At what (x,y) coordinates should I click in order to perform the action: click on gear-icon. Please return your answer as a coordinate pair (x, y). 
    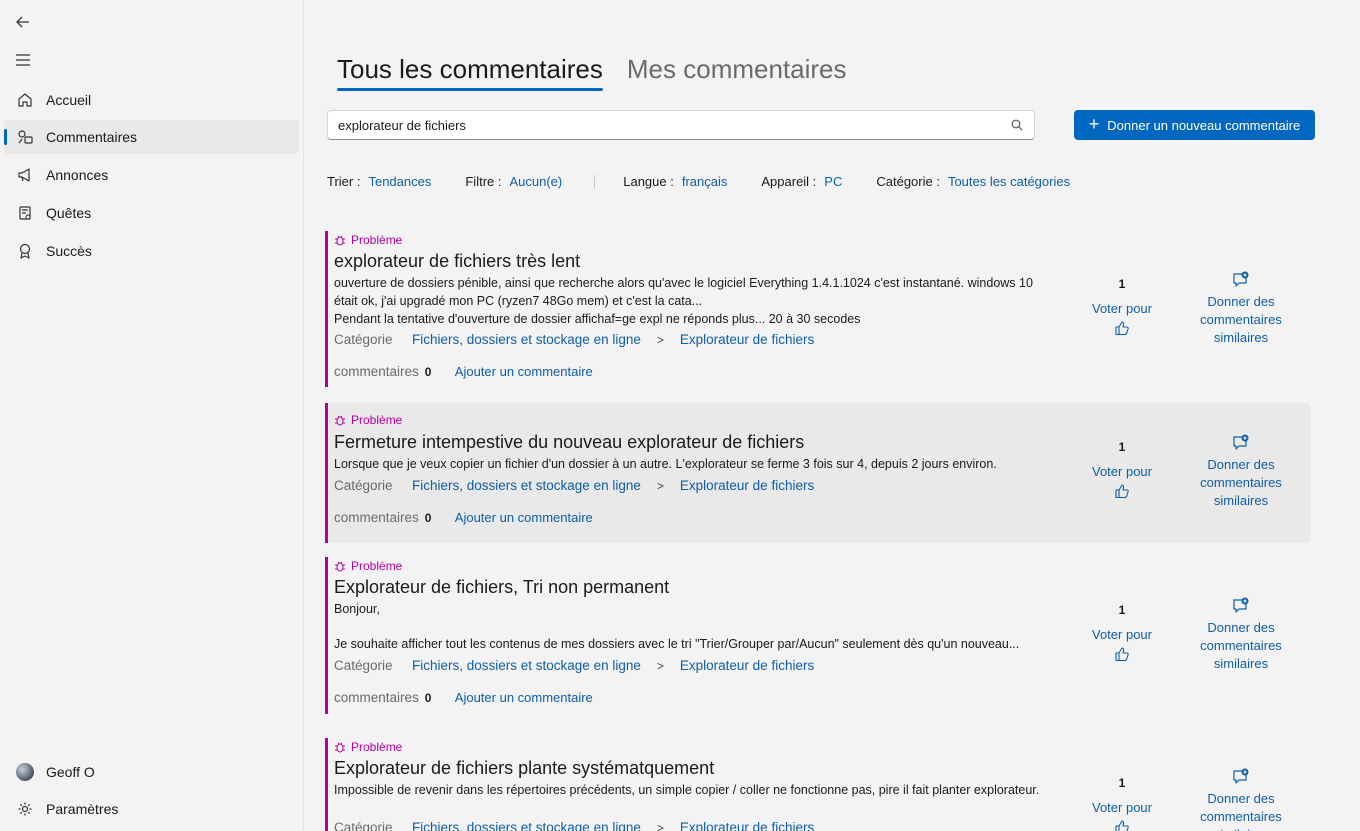
    Looking at the image, I should click on (25, 809).